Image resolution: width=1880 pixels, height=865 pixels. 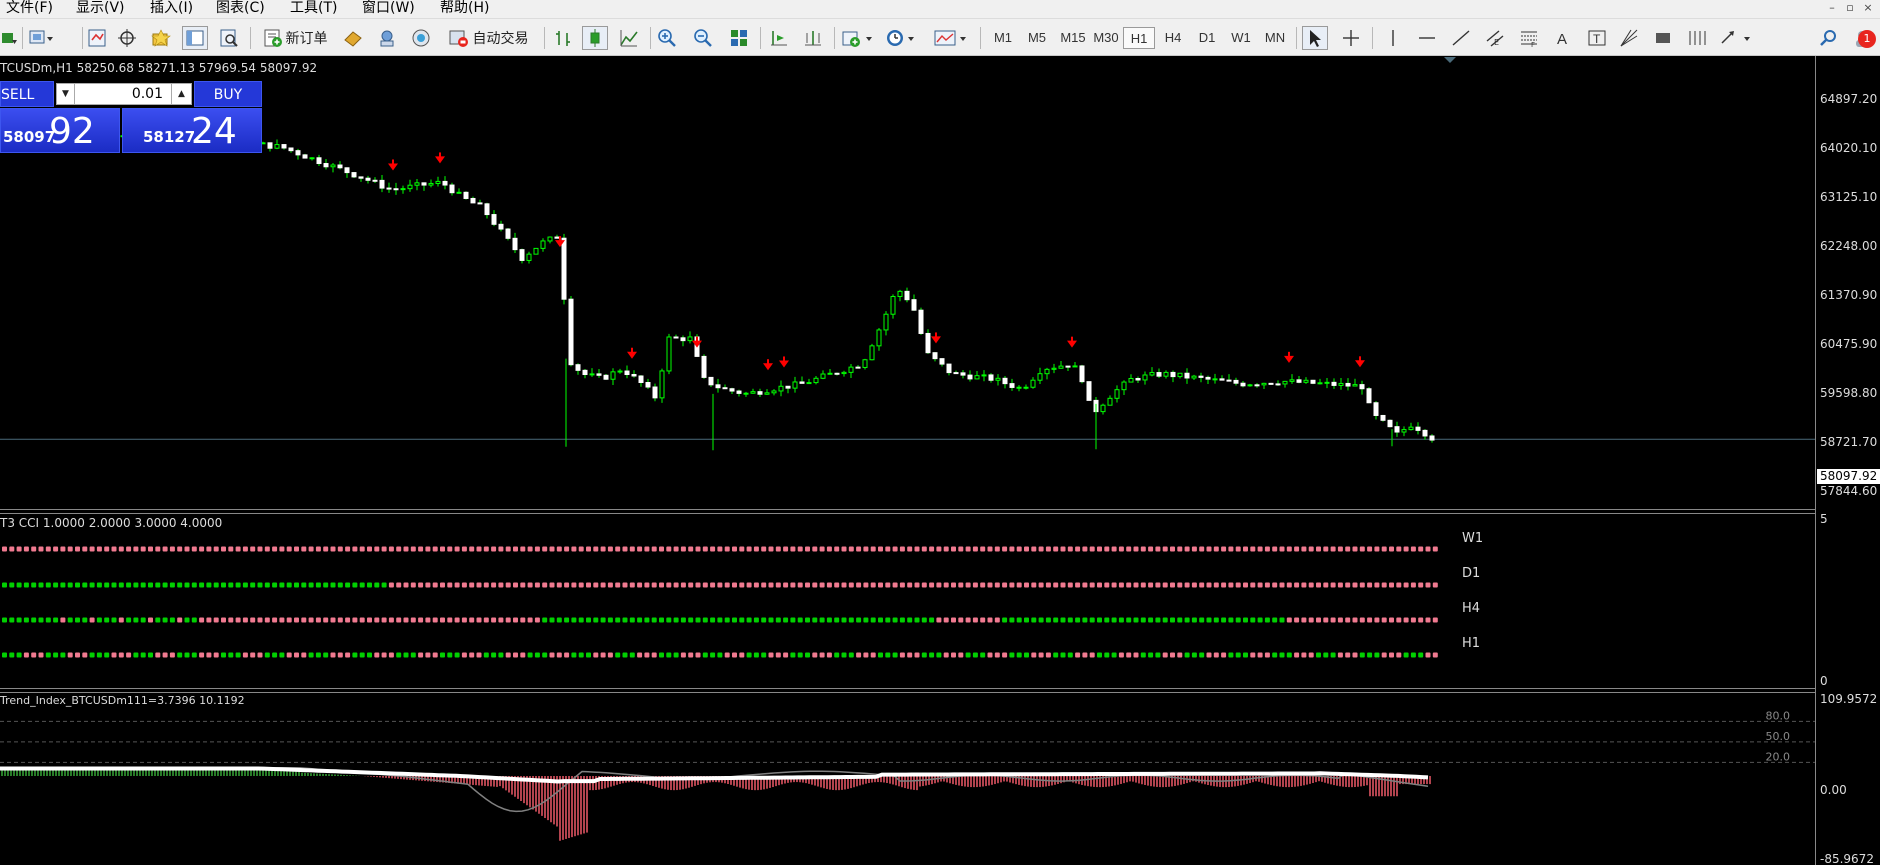 What do you see at coordinates (295, 38) in the screenshot?
I see `new-order-button: 新订单` at bounding box center [295, 38].